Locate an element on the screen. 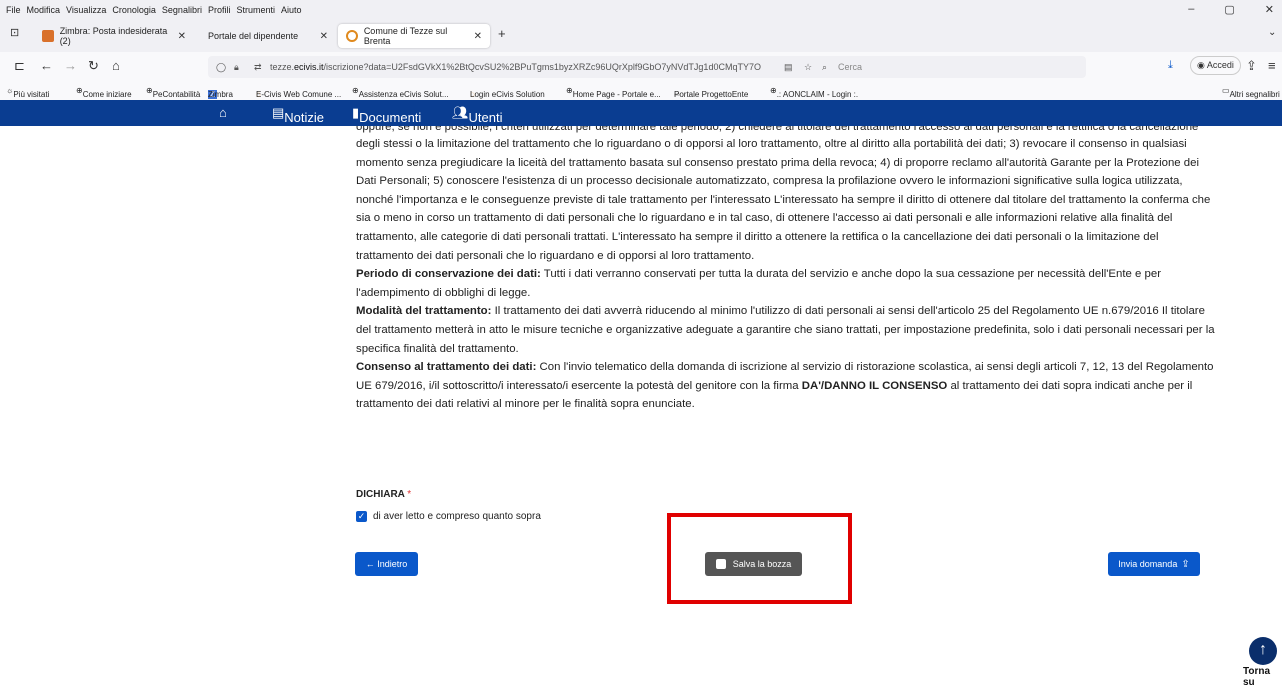 The width and height of the screenshot is (1282, 688). submit-label: Invia domanda is located at coordinates (1148, 564).